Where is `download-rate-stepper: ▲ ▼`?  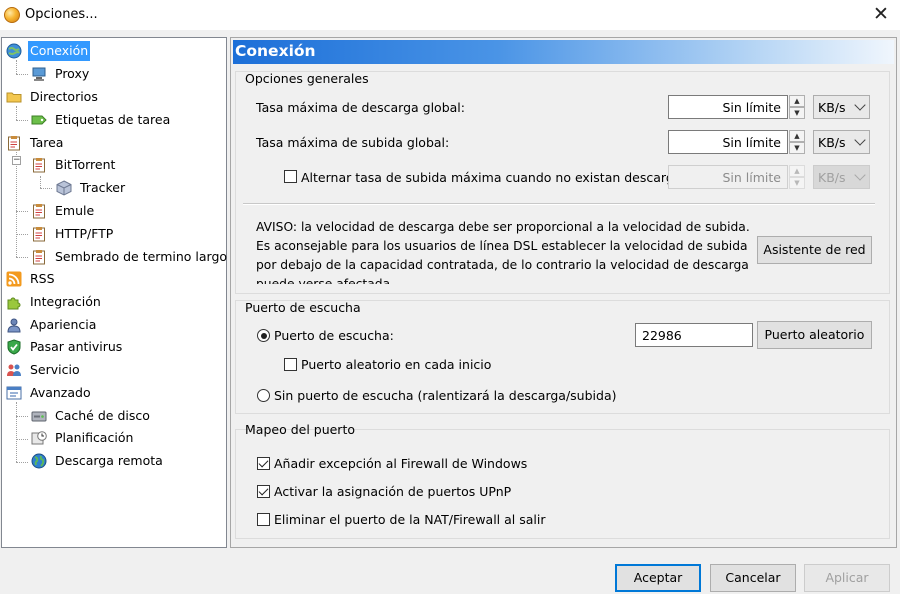 download-rate-stepper: ▲ ▼ is located at coordinates (797, 107).